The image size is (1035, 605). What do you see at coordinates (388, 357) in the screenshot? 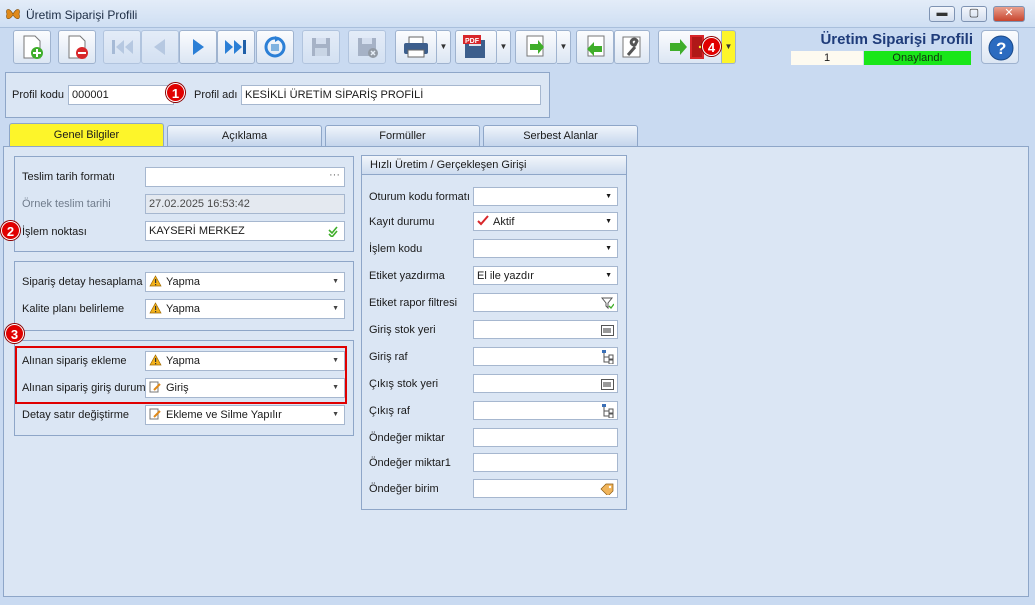
I see `quick-field-6-label: Giriş raf` at bounding box center [388, 357].